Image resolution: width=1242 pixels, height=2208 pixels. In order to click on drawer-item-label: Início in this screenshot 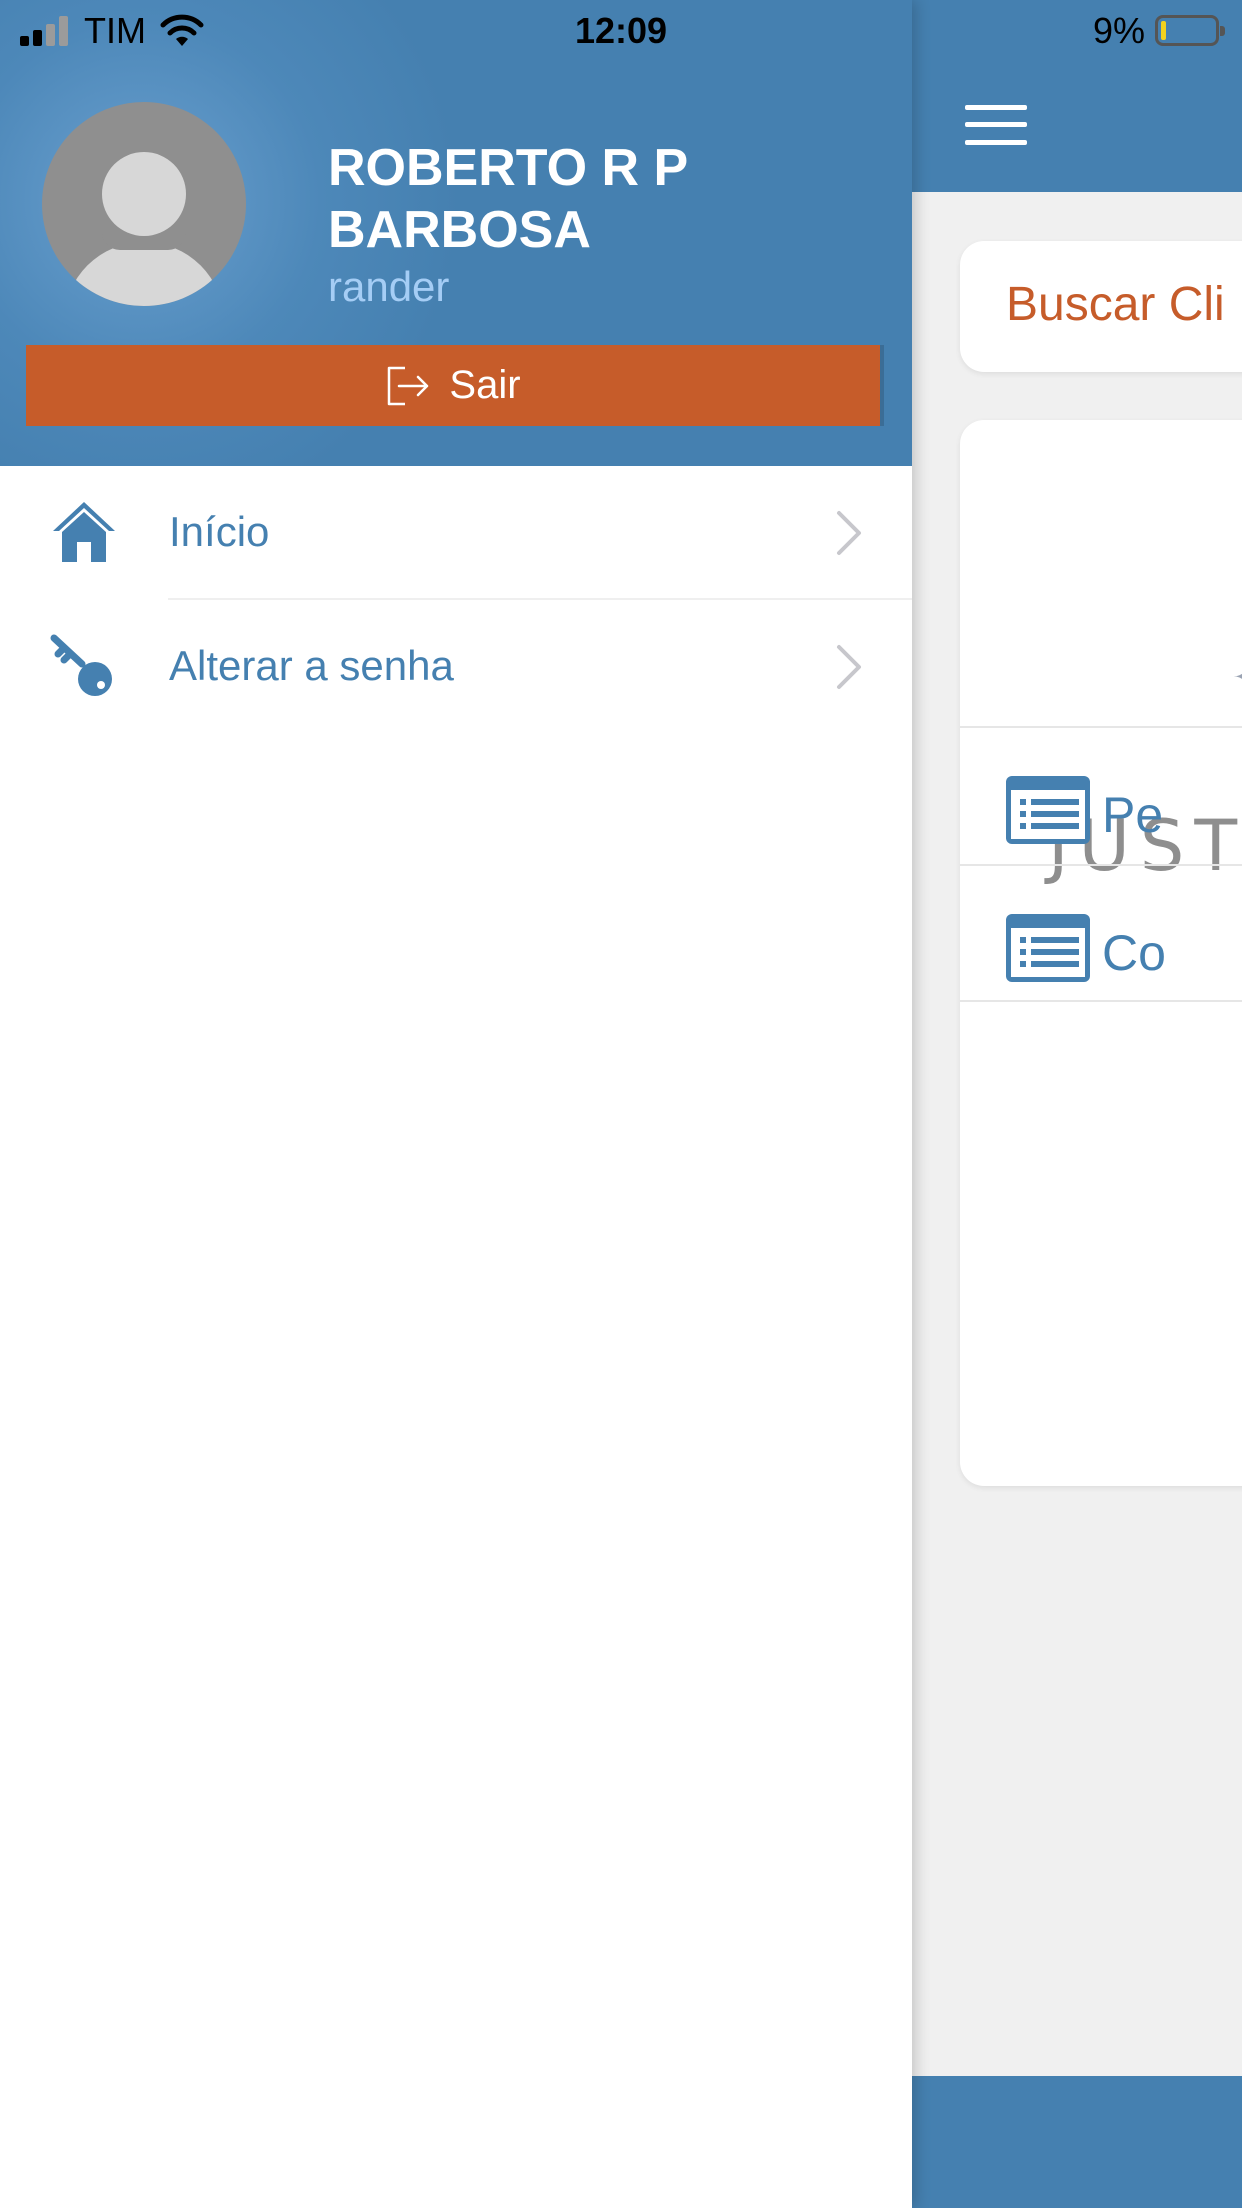, I will do `click(219, 531)`.